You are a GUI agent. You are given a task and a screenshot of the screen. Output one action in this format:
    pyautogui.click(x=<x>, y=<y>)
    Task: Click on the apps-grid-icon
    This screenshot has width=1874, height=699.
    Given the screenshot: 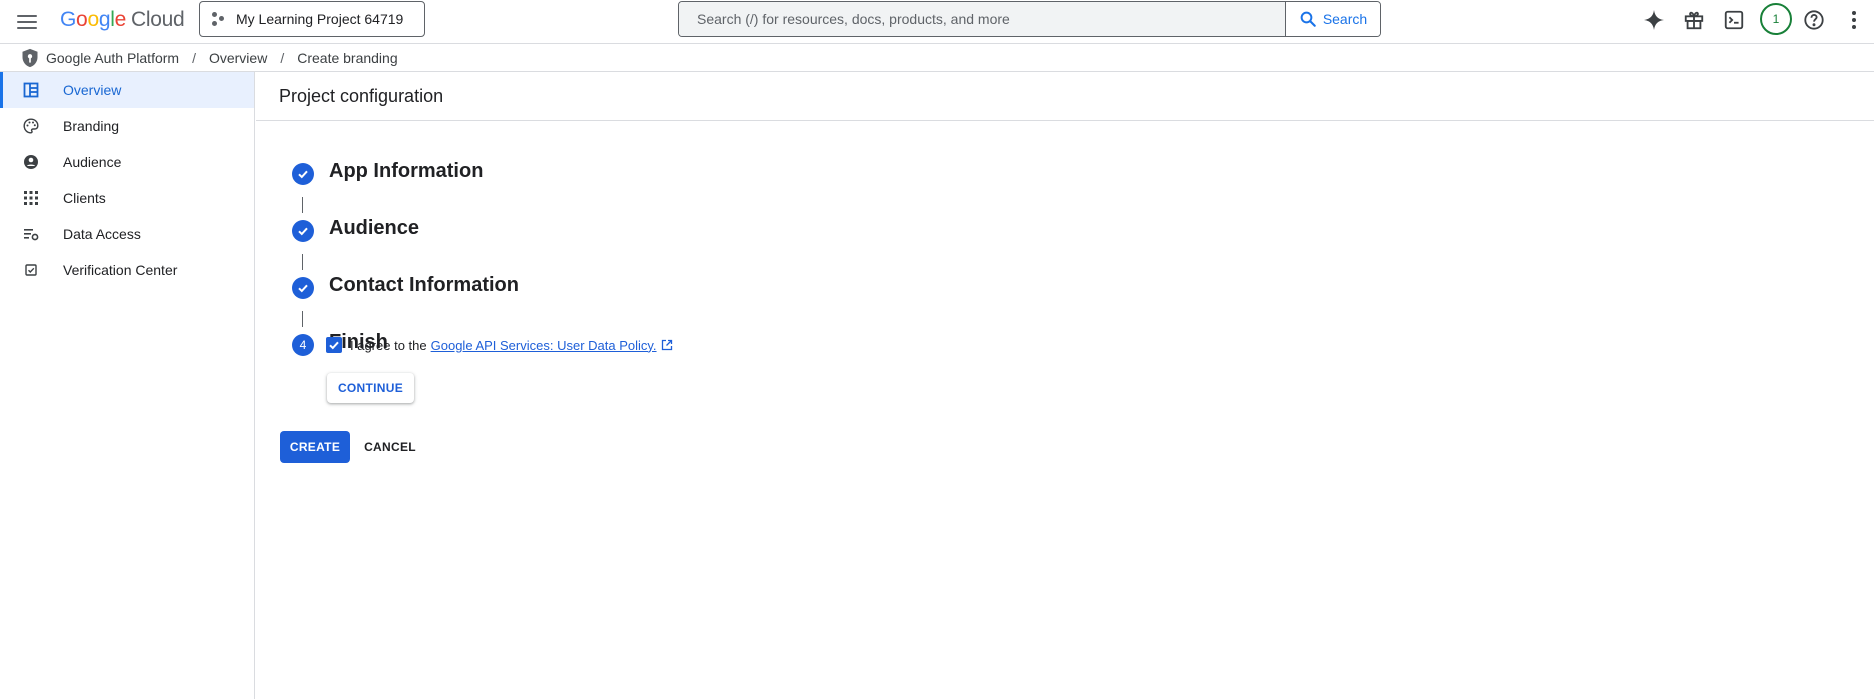 What is the action you would take?
    pyautogui.click(x=31, y=198)
    